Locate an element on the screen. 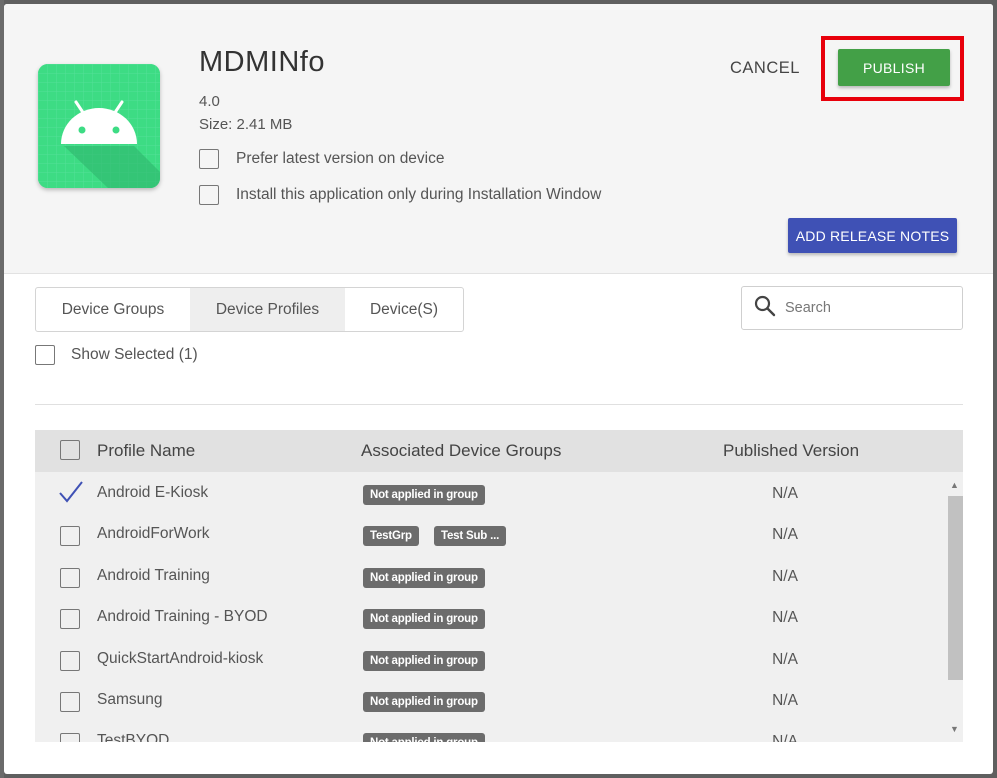  tab-device-profiles: Device Profiles is located at coordinates (267, 309).